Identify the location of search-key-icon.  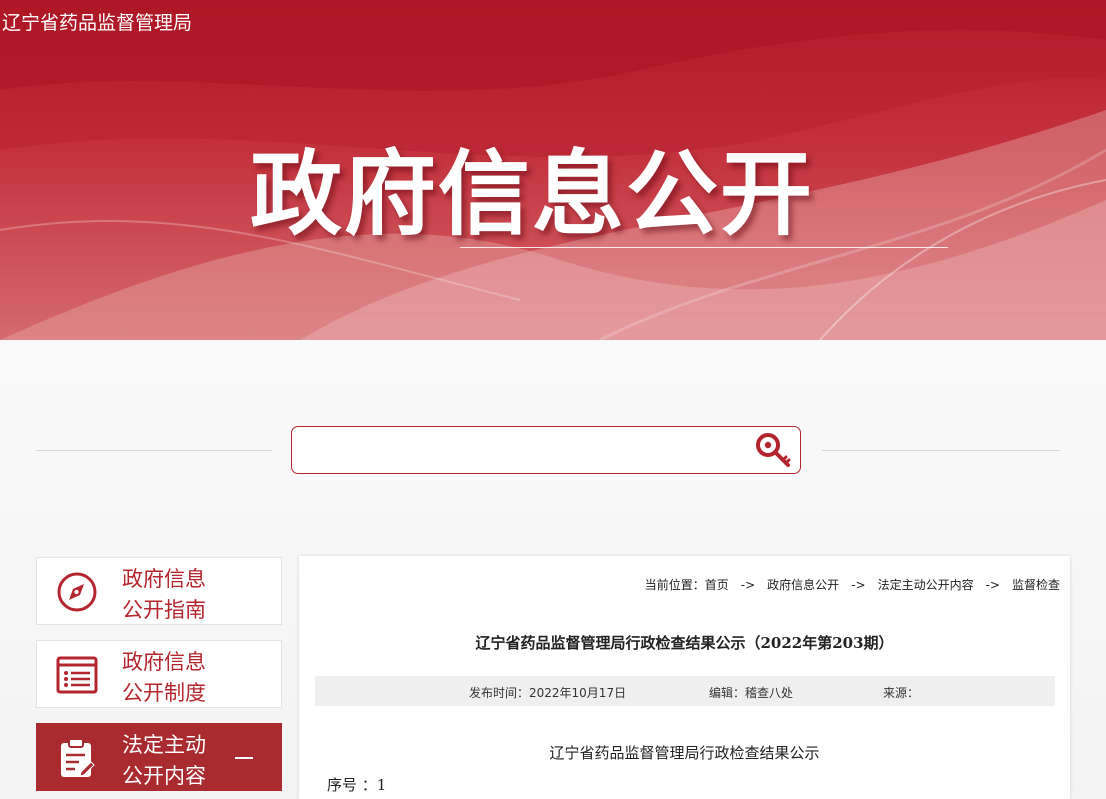
(773, 450).